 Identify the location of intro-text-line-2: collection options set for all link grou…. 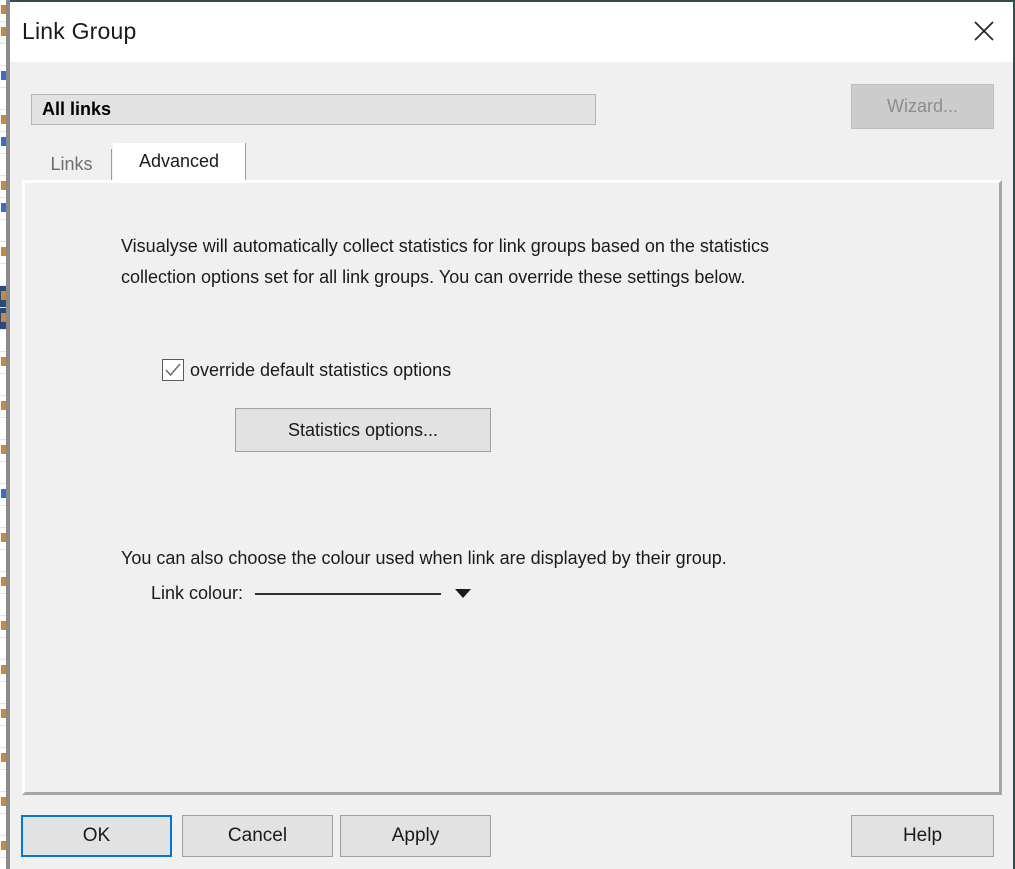
(433, 277).